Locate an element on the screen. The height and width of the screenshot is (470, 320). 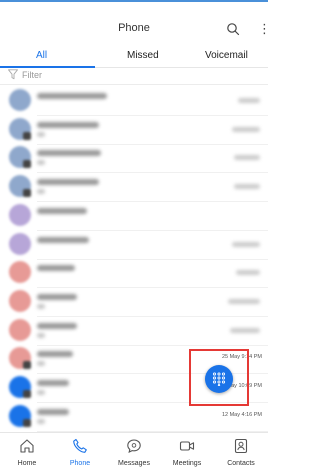
search-icon is located at coordinates (233, 29).